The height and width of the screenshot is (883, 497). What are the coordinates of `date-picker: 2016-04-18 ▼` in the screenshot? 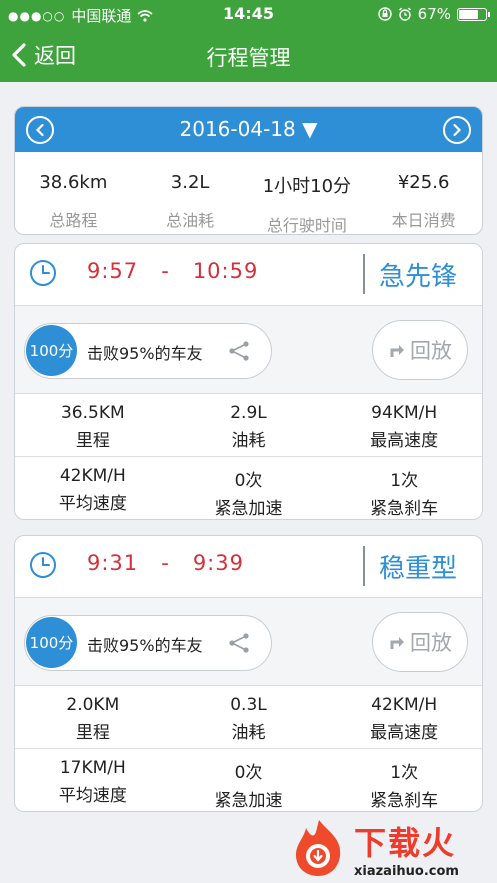 It's located at (248, 129).